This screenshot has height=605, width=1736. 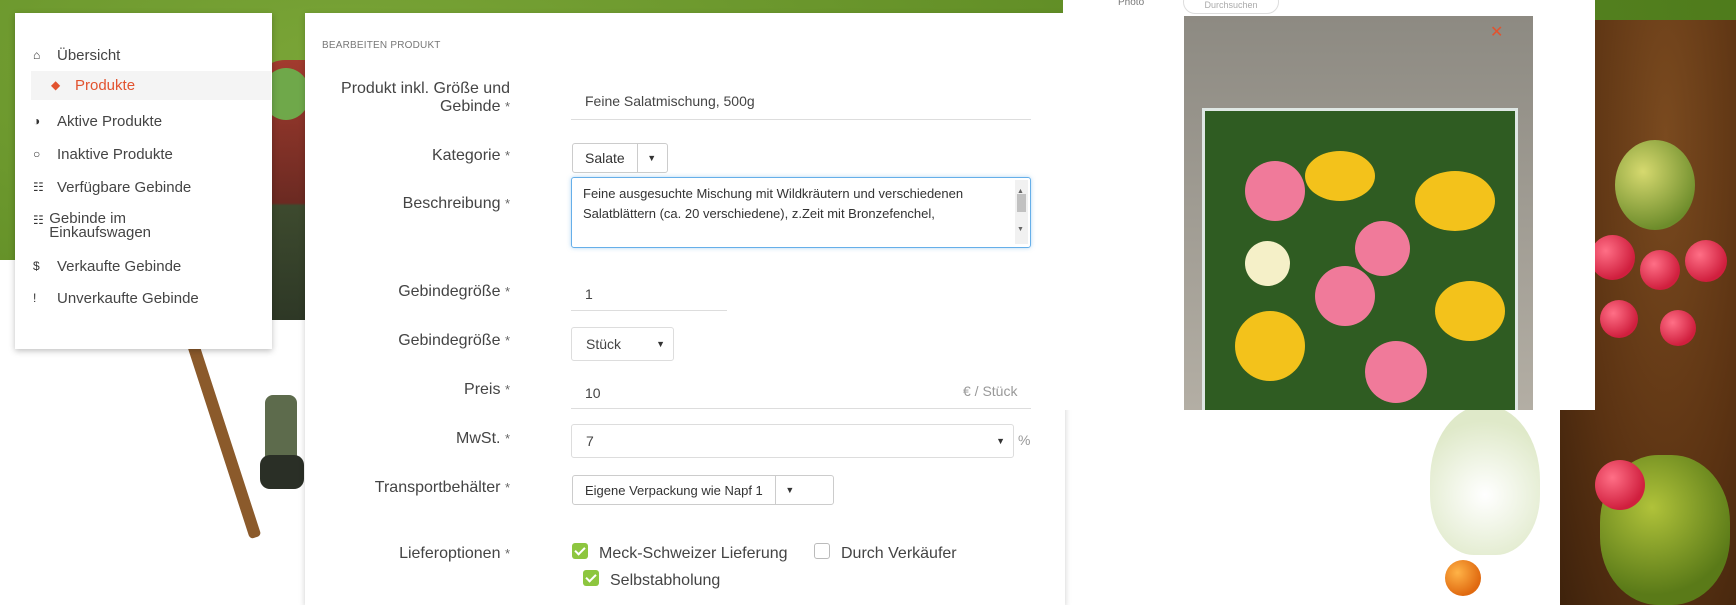 What do you see at coordinates (483, 438) in the screenshot?
I see `vat-label: MwSt. *` at bounding box center [483, 438].